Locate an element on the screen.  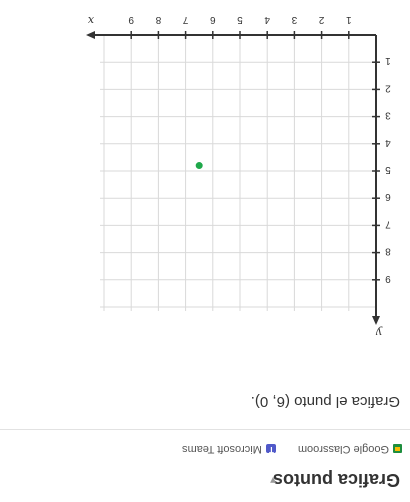
x-tick-label: 3 is located at coordinates (294, 19).